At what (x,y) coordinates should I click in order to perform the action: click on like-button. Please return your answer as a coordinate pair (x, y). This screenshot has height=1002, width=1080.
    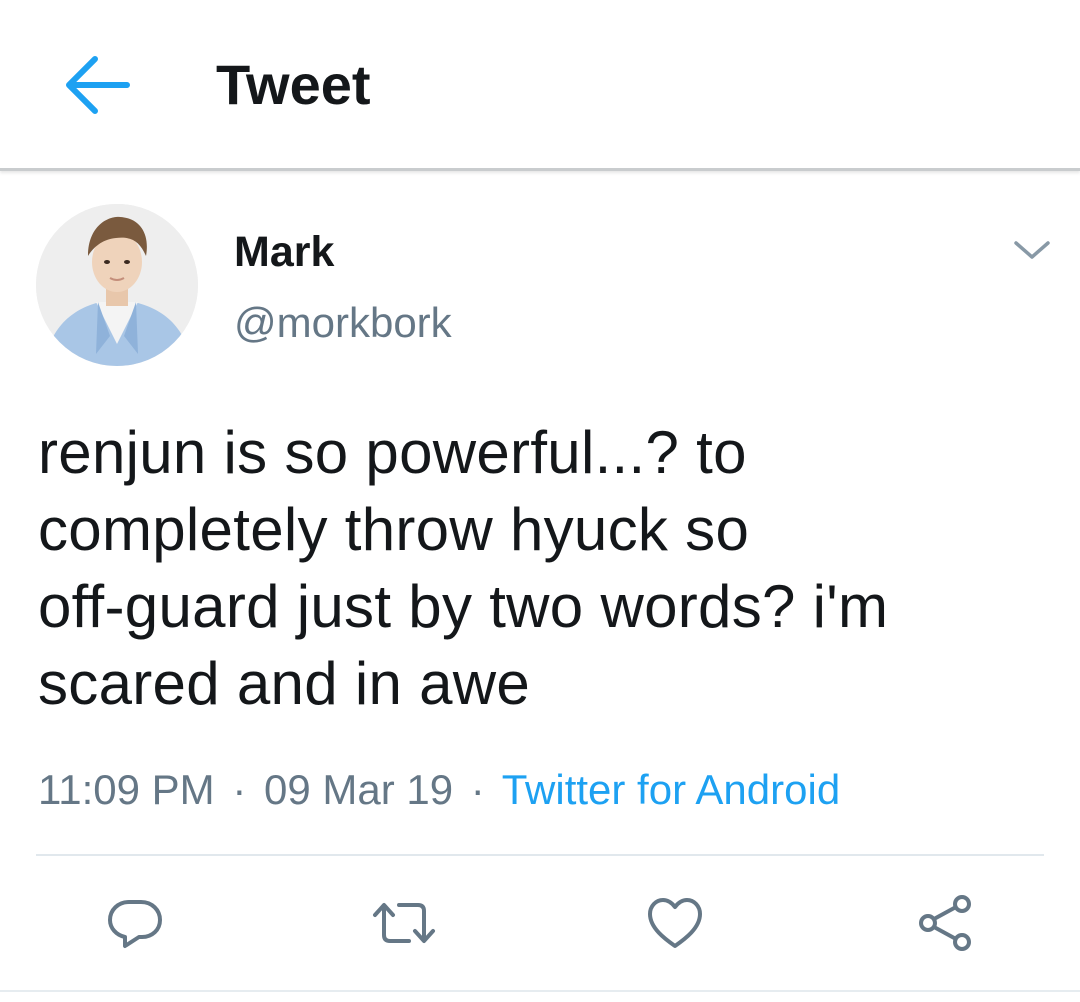
    Looking at the image, I should click on (675, 923).